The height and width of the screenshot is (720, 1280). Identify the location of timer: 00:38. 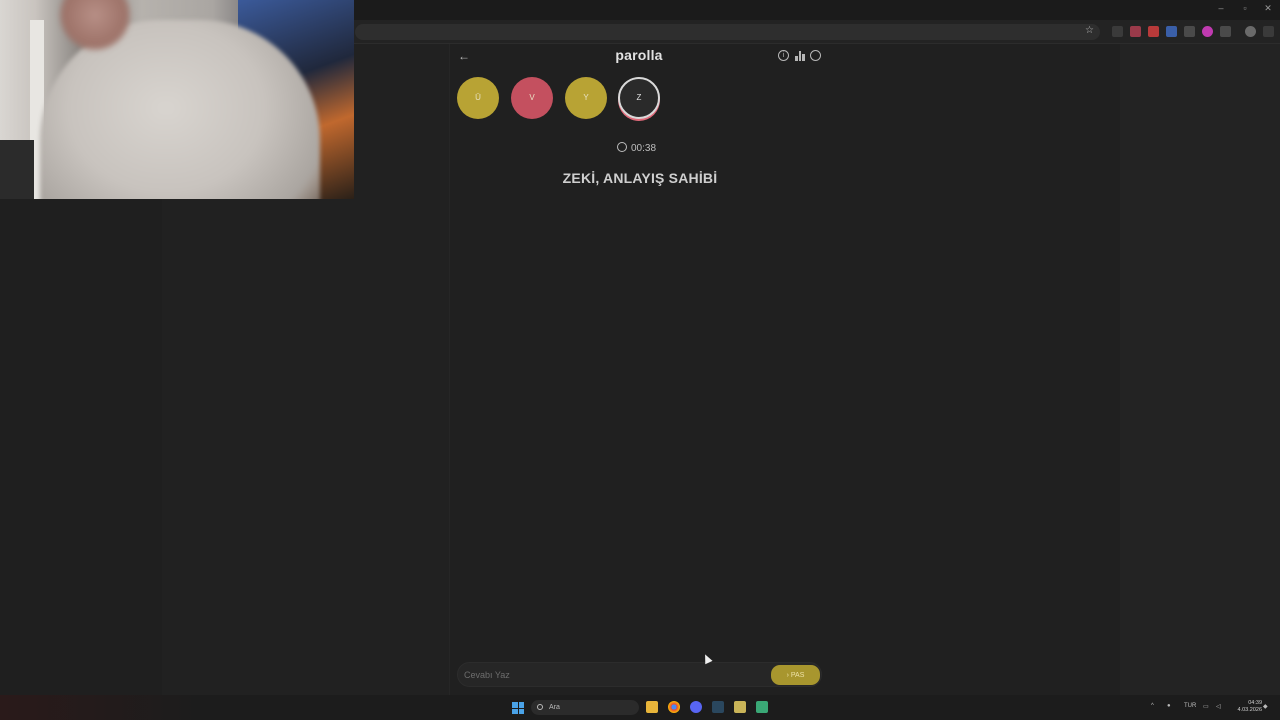
(647, 148).